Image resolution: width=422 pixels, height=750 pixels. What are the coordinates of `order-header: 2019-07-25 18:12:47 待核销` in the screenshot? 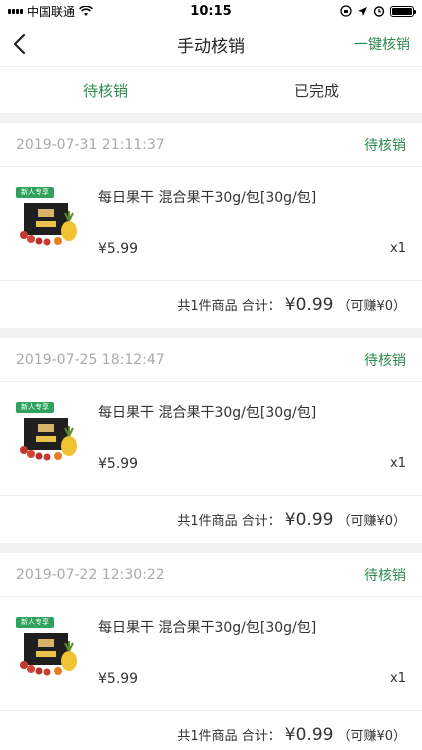 It's located at (211, 360).